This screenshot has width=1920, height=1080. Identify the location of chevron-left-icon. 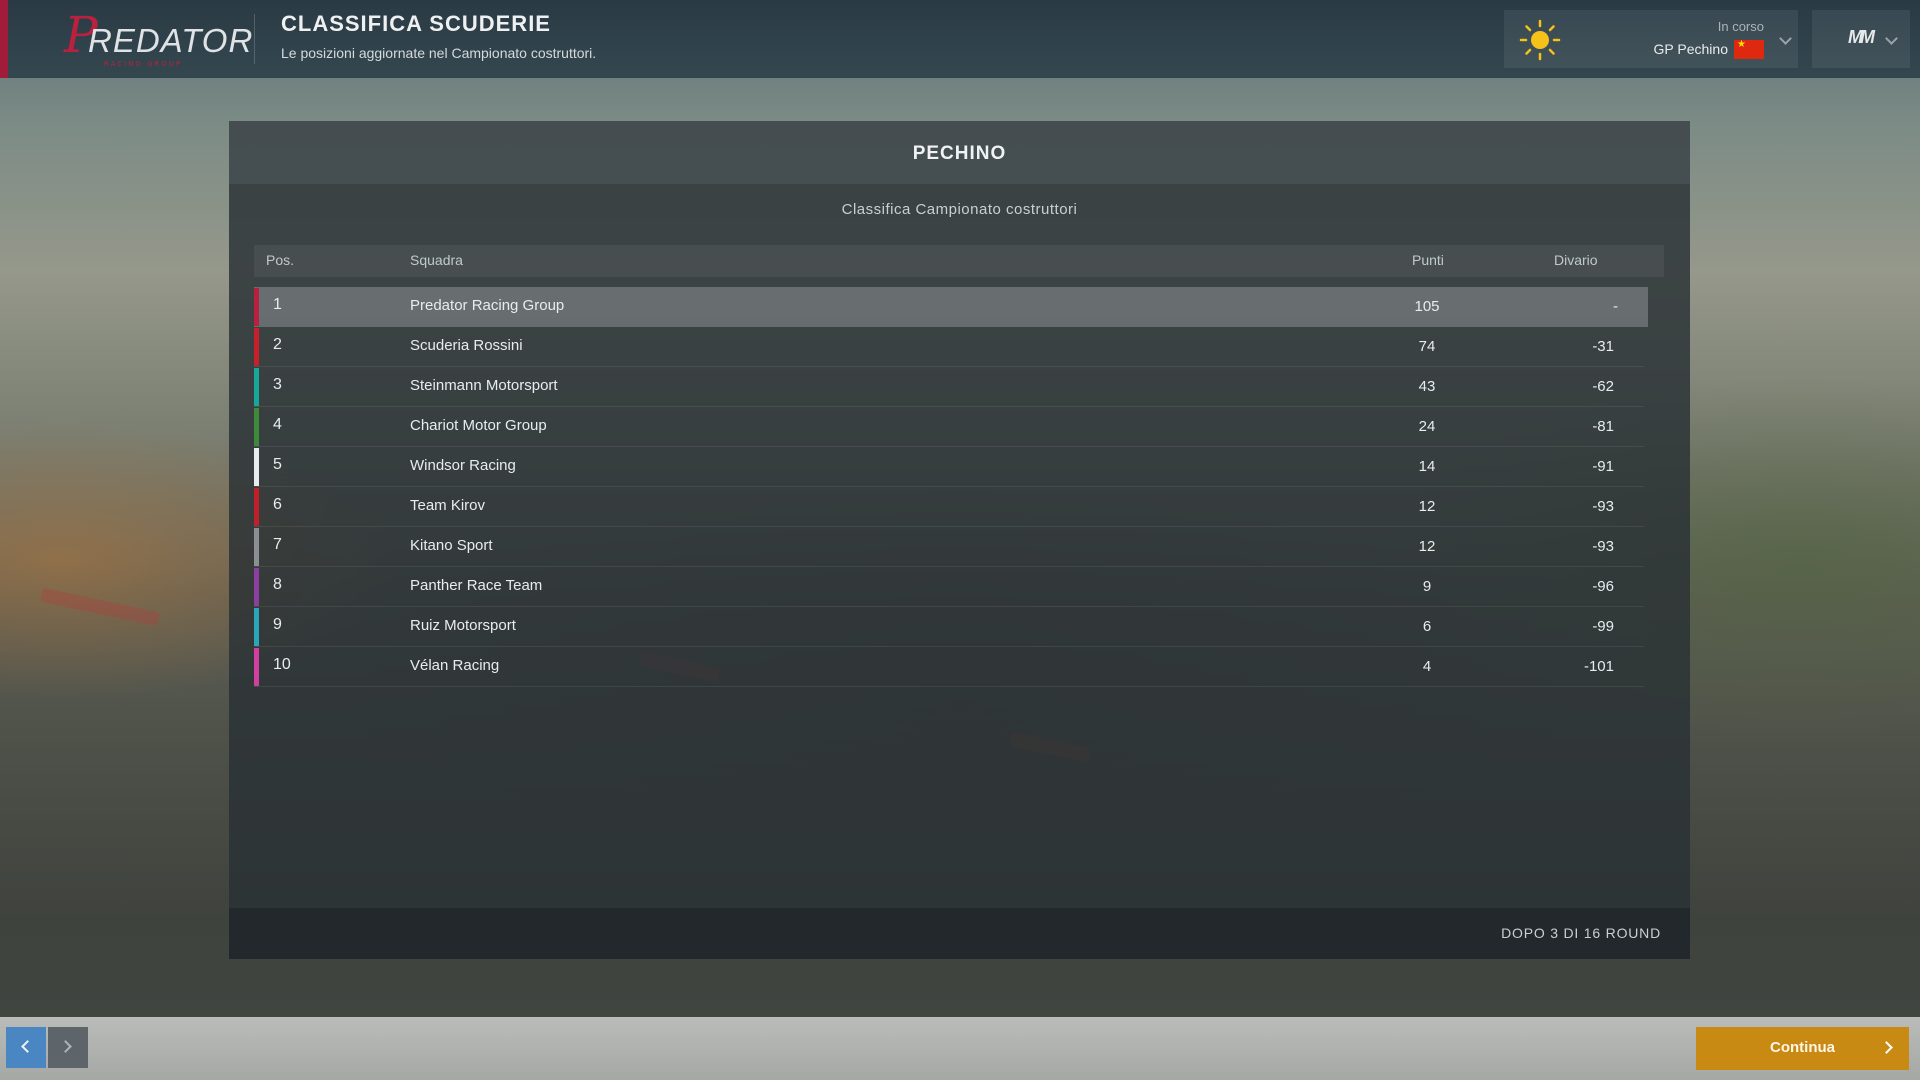
(27, 1046).